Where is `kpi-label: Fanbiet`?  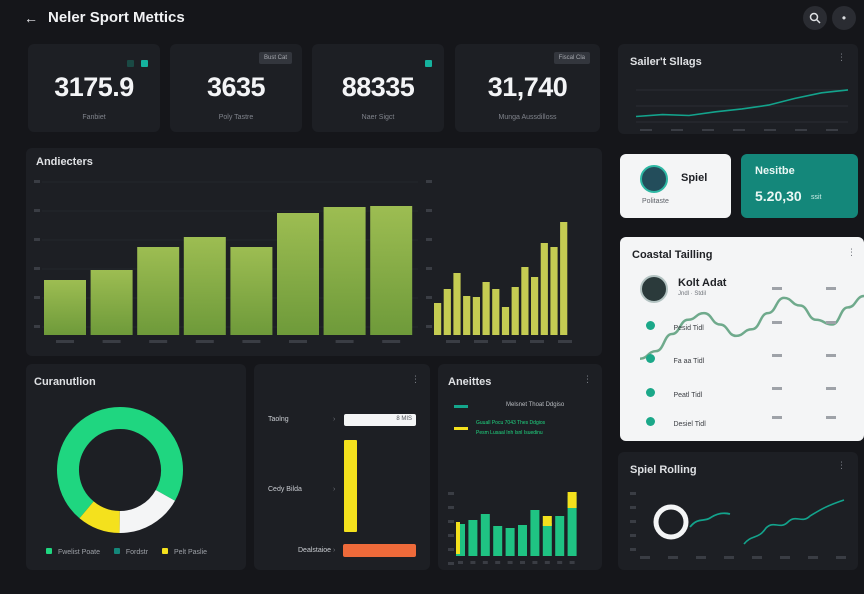 kpi-label: Fanbiet is located at coordinates (94, 117).